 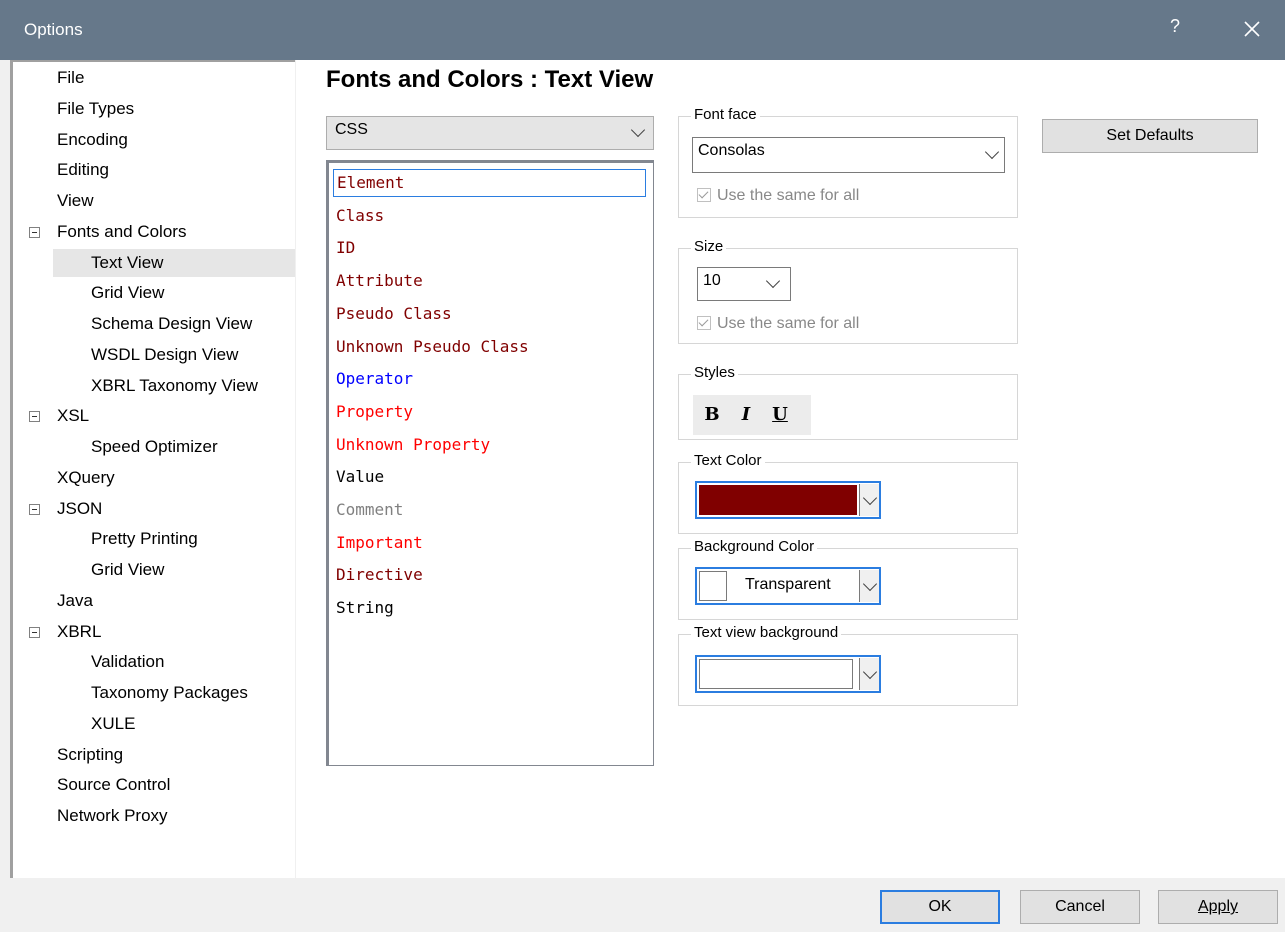 What do you see at coordinates (788, 195) in the screenshot?
I see `font-same-for-all-label: Use the same for all` at bounding box center [788, 195].